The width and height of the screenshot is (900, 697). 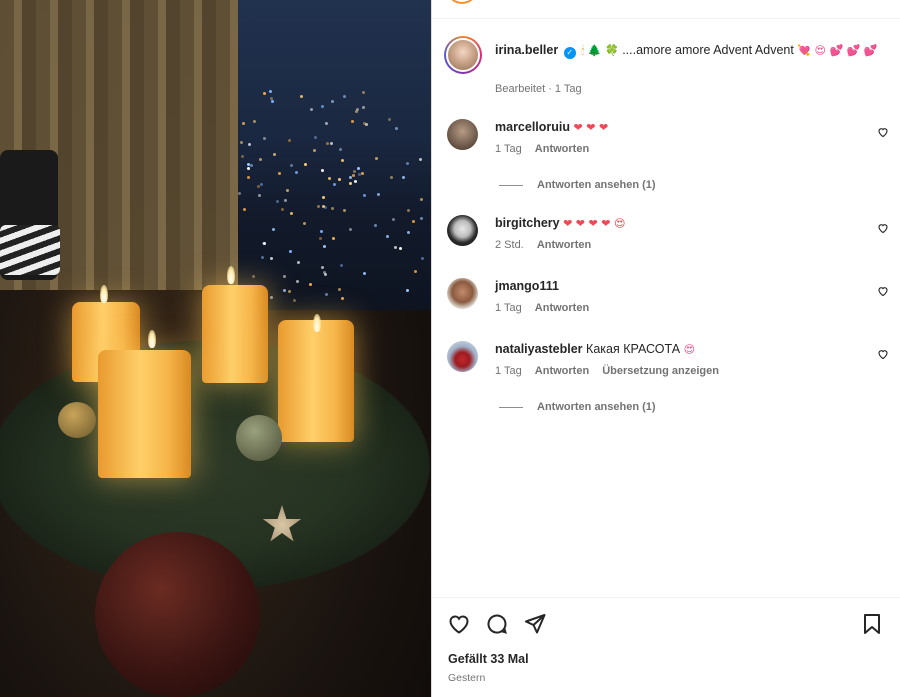 I want to click on header-avatar-ring, so click(x=462, y=2).